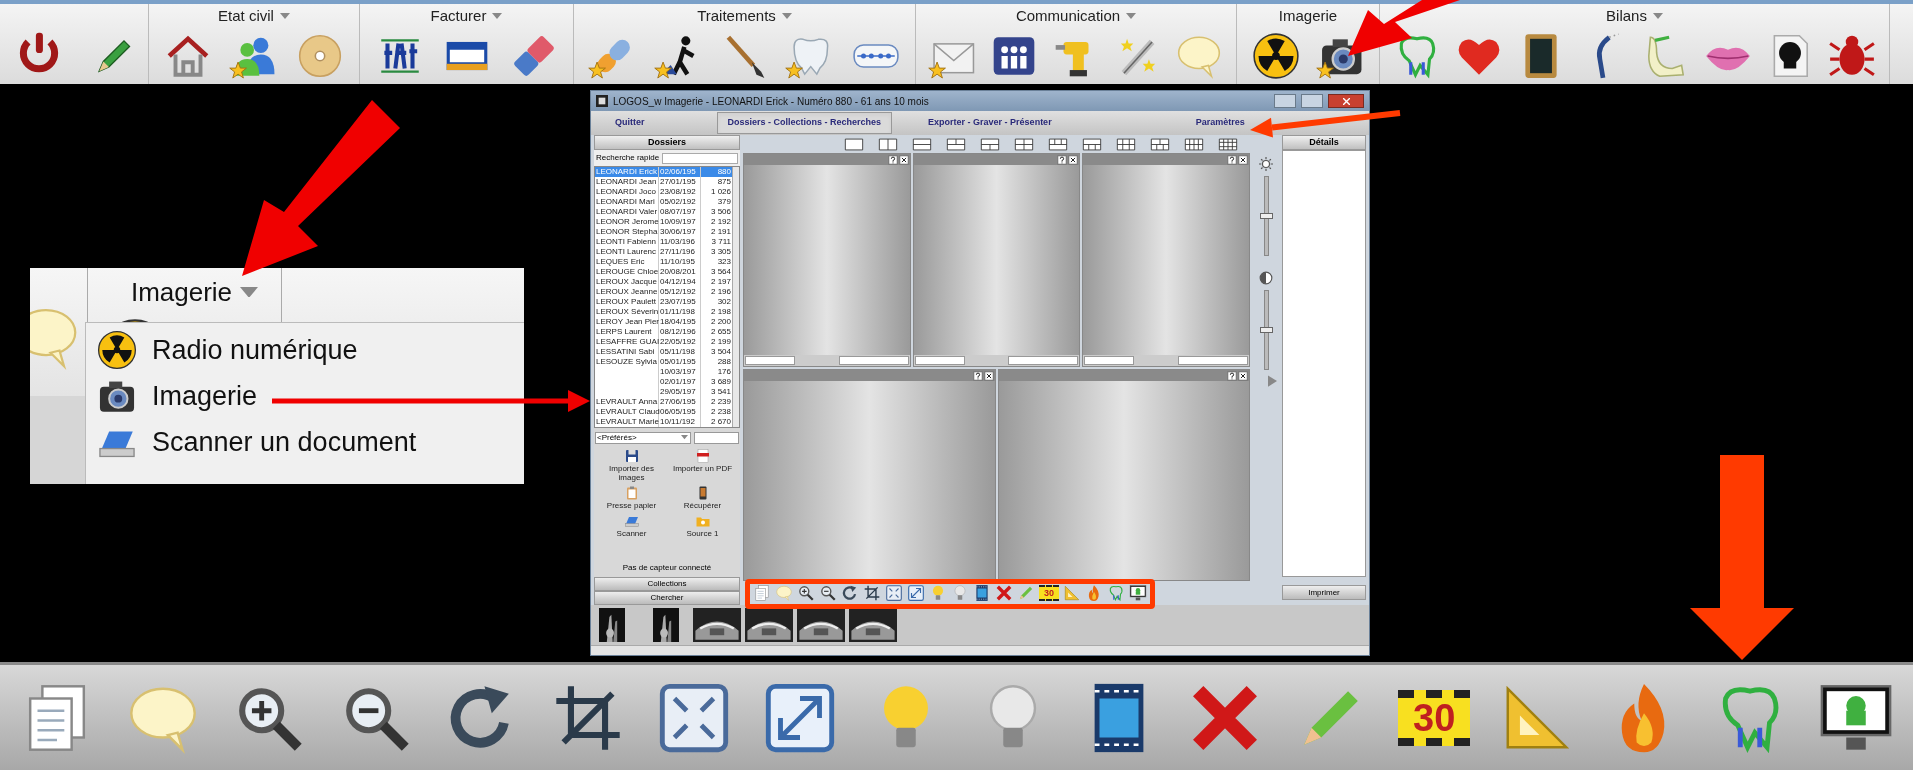 The width and height of the screenshot is (1913, 770). Describe the element at coordinates (631, 497) in the screenshot. I see `action-button: Presse papier` at that location.